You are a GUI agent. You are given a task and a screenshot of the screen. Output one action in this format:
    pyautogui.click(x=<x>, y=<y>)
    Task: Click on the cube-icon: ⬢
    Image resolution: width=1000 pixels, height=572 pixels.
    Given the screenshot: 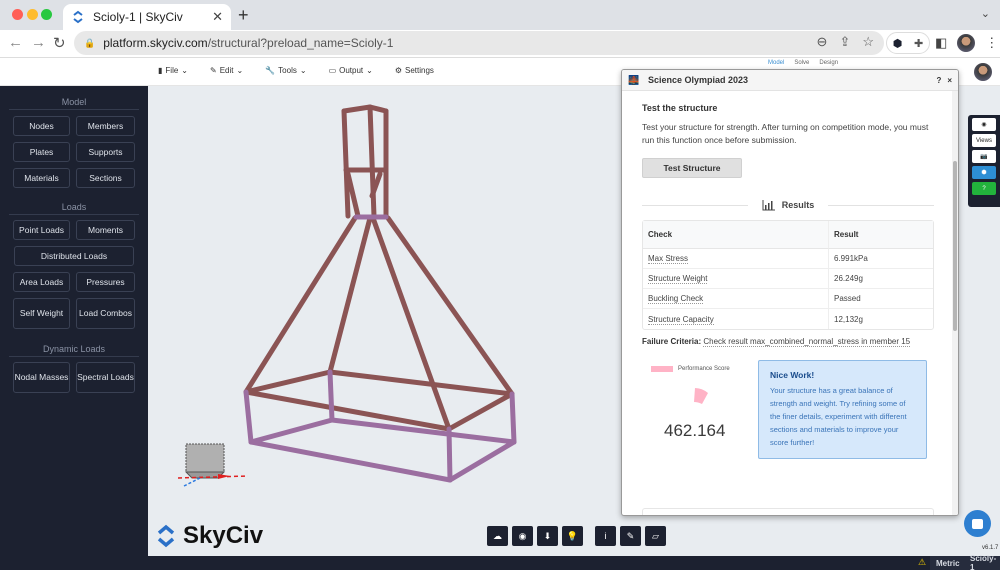 What is the action you would take?
    pyautogui.click(x=984, y=172)
    